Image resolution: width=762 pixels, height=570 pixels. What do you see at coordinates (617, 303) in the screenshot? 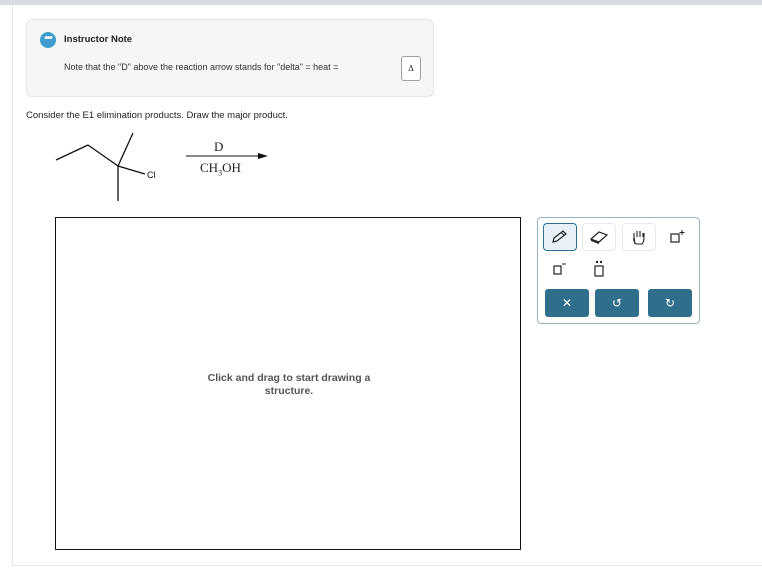
I see `undo-button: ↺` at bounding box center [617, 303].